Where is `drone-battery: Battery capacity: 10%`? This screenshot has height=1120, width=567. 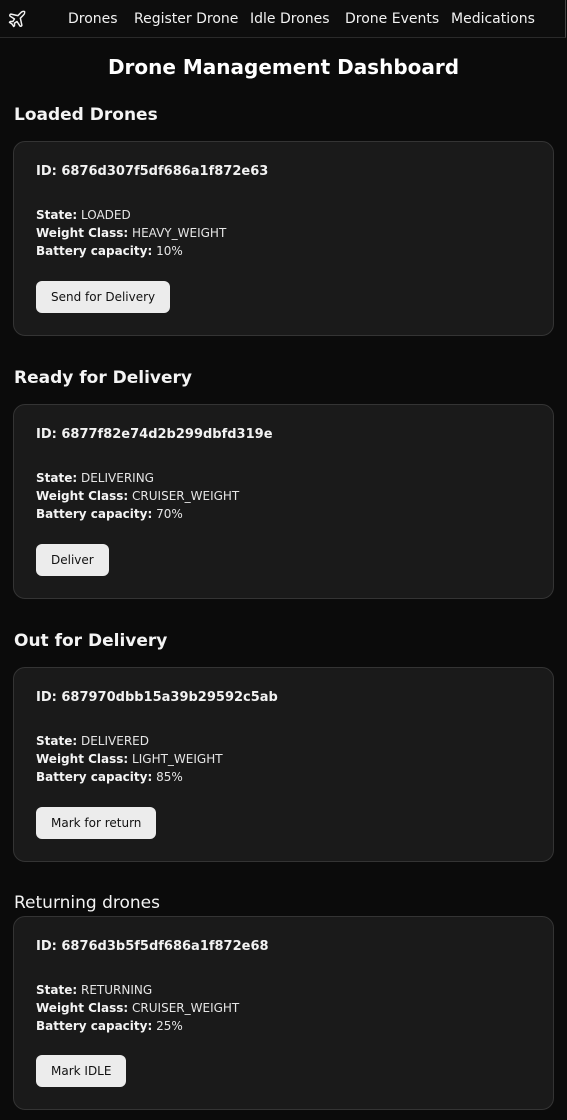 drone-battery: Battery capacity: 10% is located at coordinates (109, 251).